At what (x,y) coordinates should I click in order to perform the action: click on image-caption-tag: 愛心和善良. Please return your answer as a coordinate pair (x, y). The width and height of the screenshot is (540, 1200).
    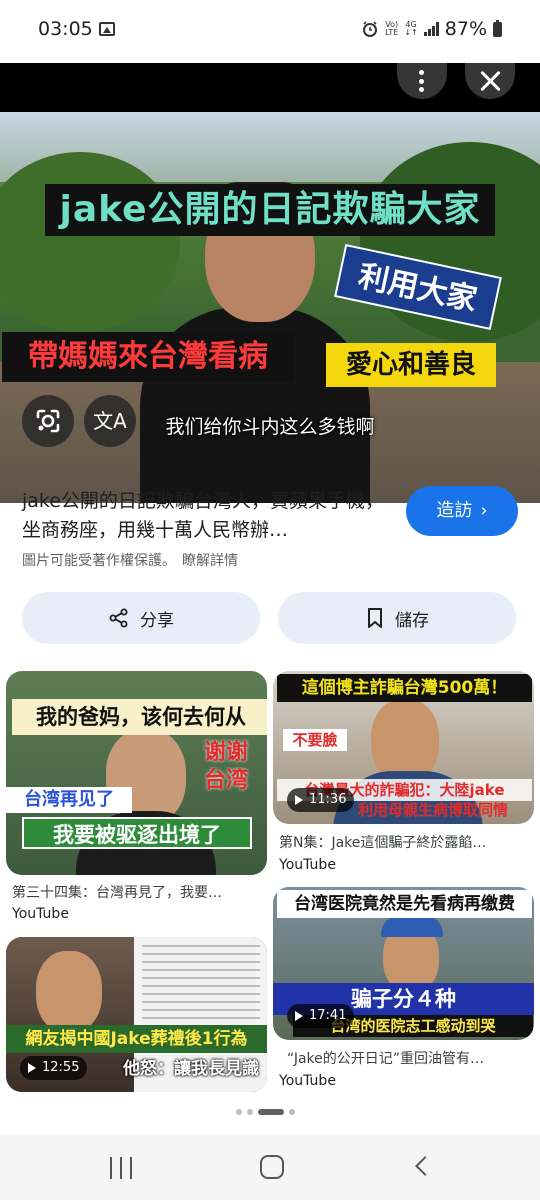
    Looking at the image, I should click on (411, 365).